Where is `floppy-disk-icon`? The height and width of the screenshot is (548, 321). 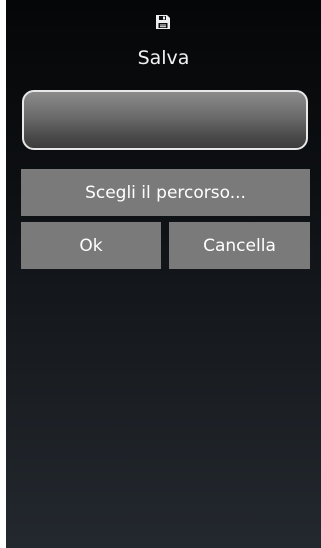 floppy-disk-icon is located at coordinates (163, 22).